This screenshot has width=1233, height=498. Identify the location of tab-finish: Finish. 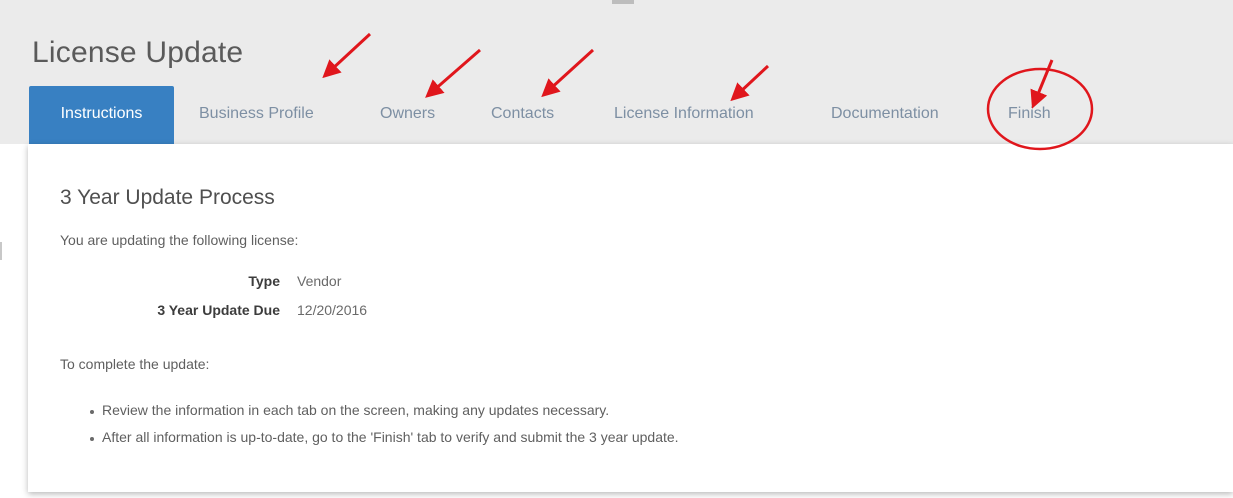
(1029, 115).